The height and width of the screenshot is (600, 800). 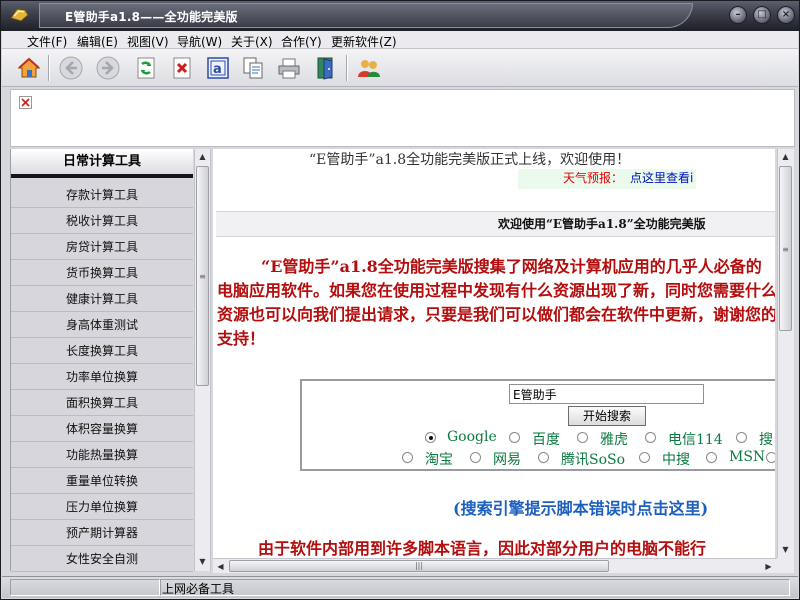 What do you see at coordinates (770, 457) in the screenshot?
I see `radio-more` at bounding box center [770, 457].